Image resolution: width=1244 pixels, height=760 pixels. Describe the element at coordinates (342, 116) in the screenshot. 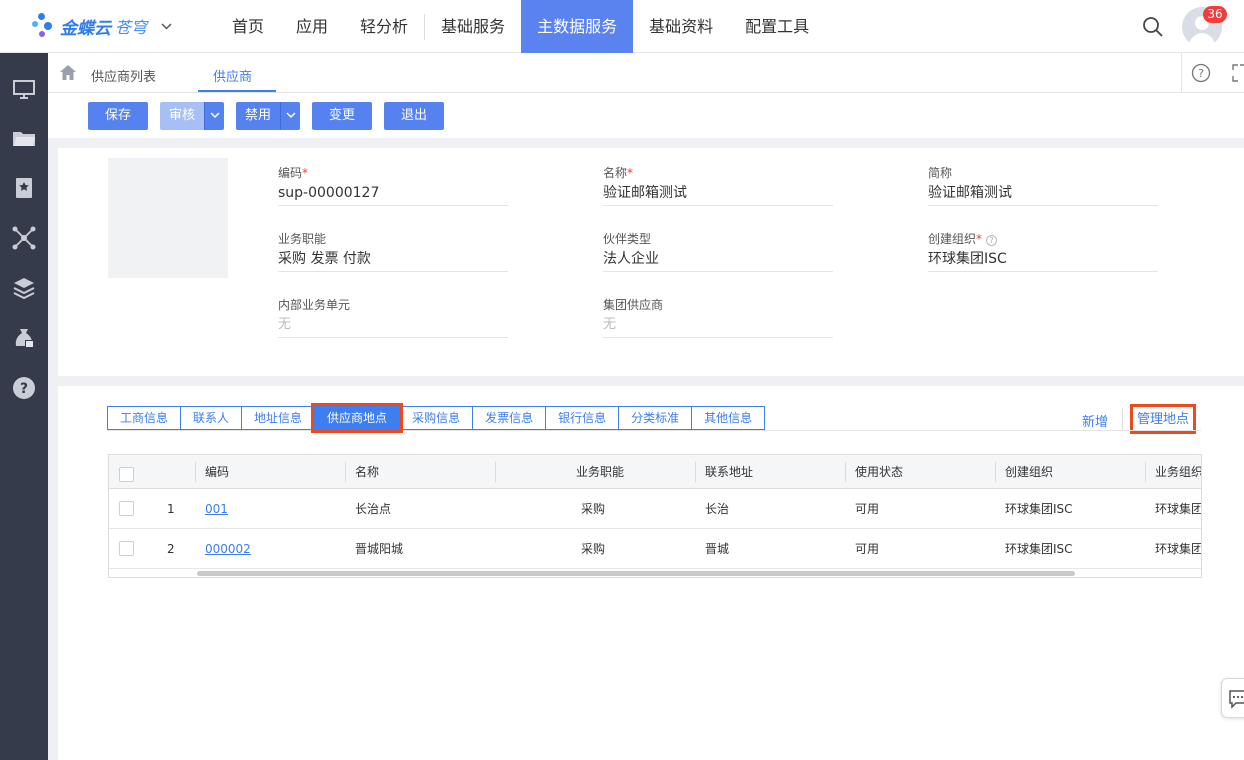

I see `change-button: 变更` at that location.